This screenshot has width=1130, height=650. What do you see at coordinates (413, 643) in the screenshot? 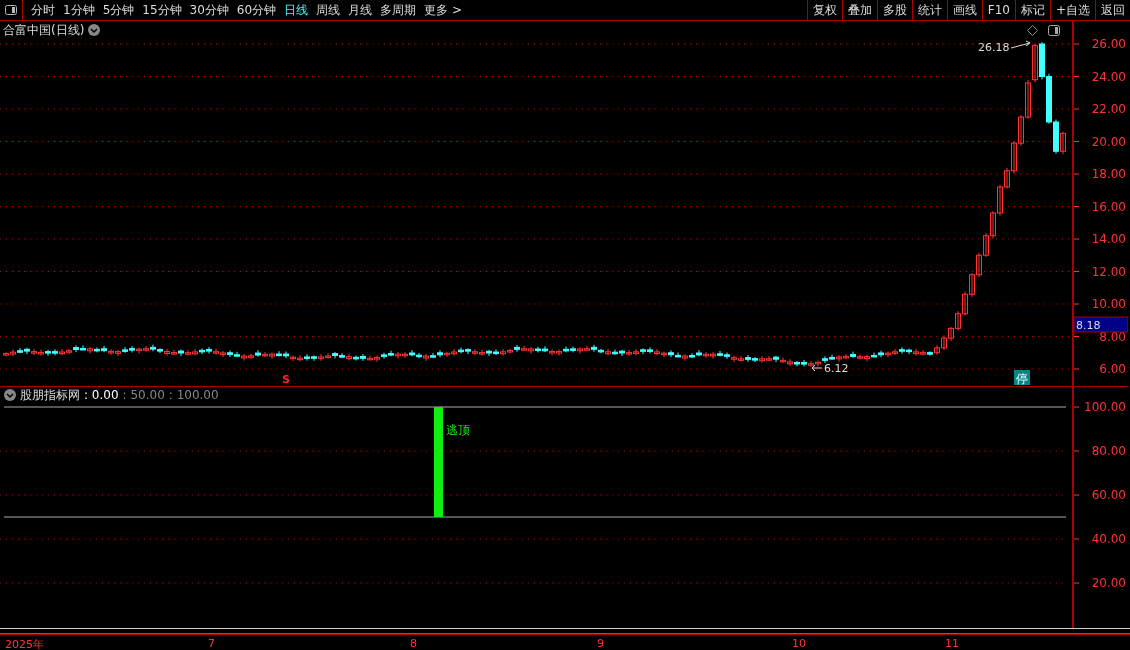
I see `date-axis-label: 8` at bounding box center [413, 643].